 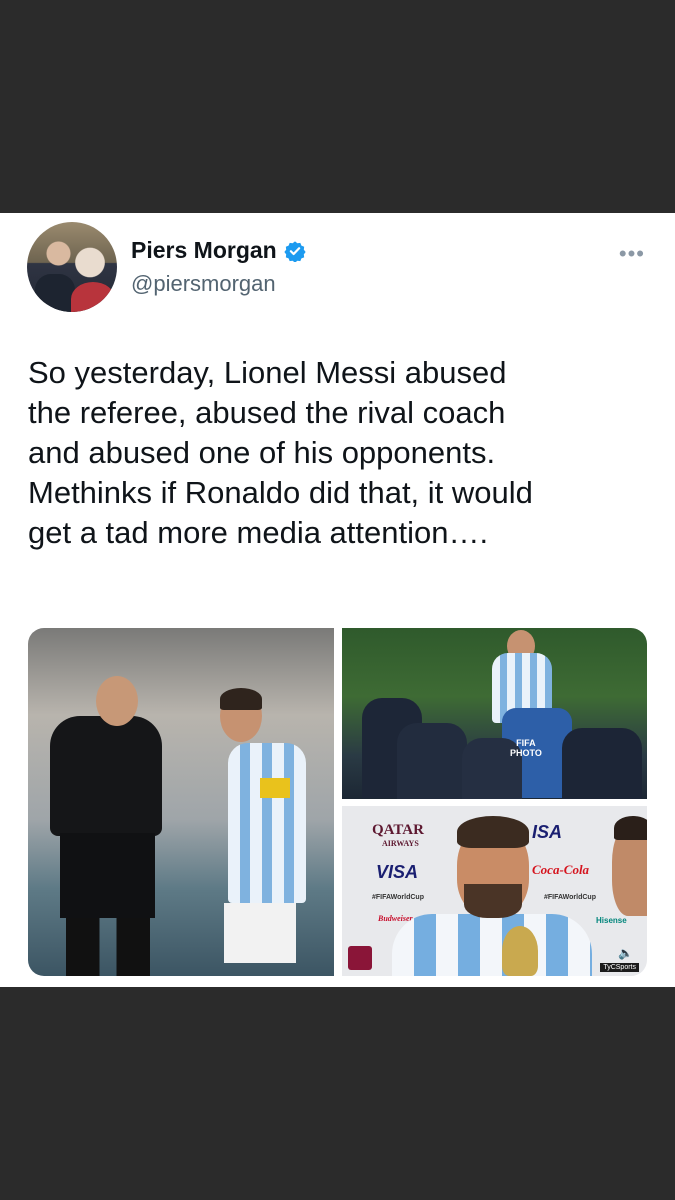 I want to click on more-options-icon: •••, so click(x=632, y=254).